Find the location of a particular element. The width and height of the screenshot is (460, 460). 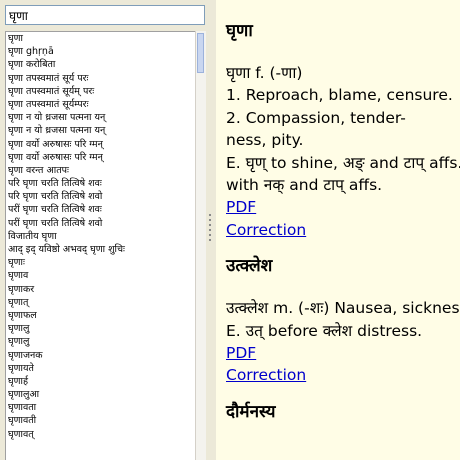

entry-line: with नक् and टाप् affs. is located at coordinates (304, 185).